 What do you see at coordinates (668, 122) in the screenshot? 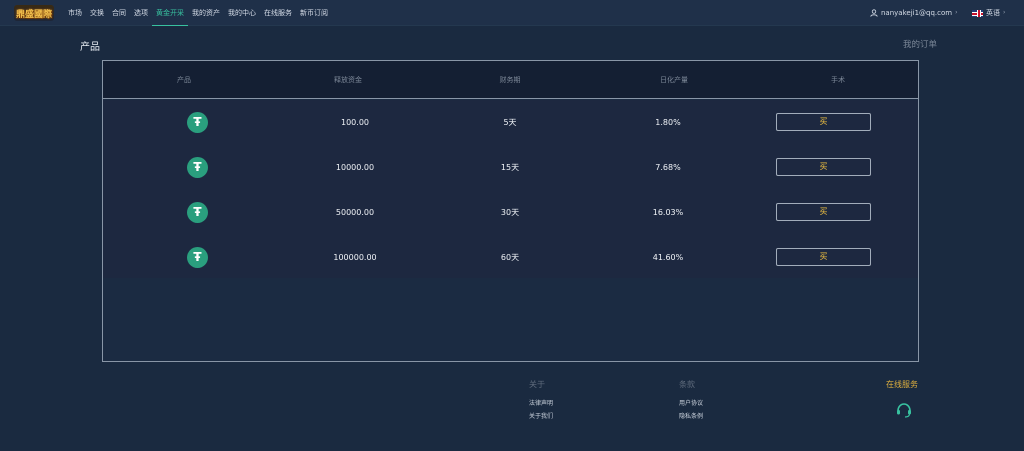
I see `daily-yield-cell: 1.80%` at bounding box center [668, 122].